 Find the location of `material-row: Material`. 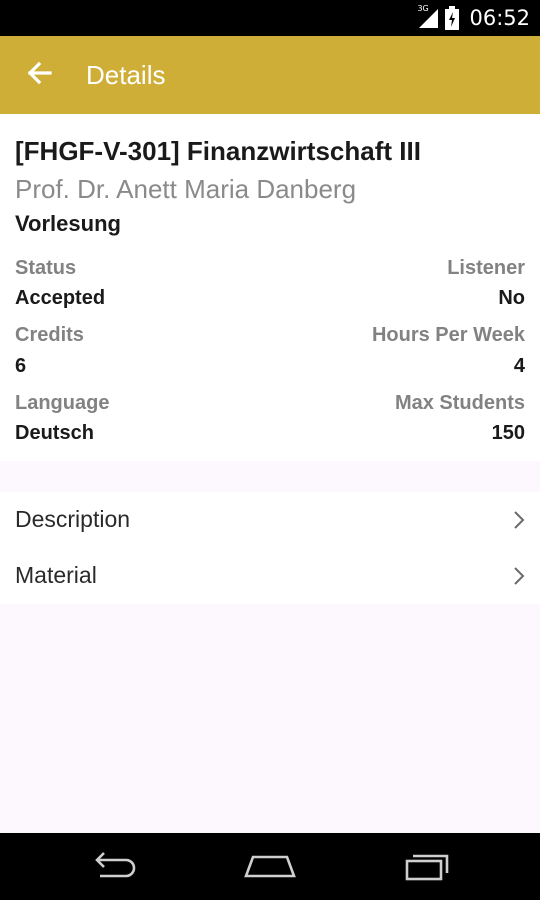

material-row: Material is located at coordinates (270, 576).